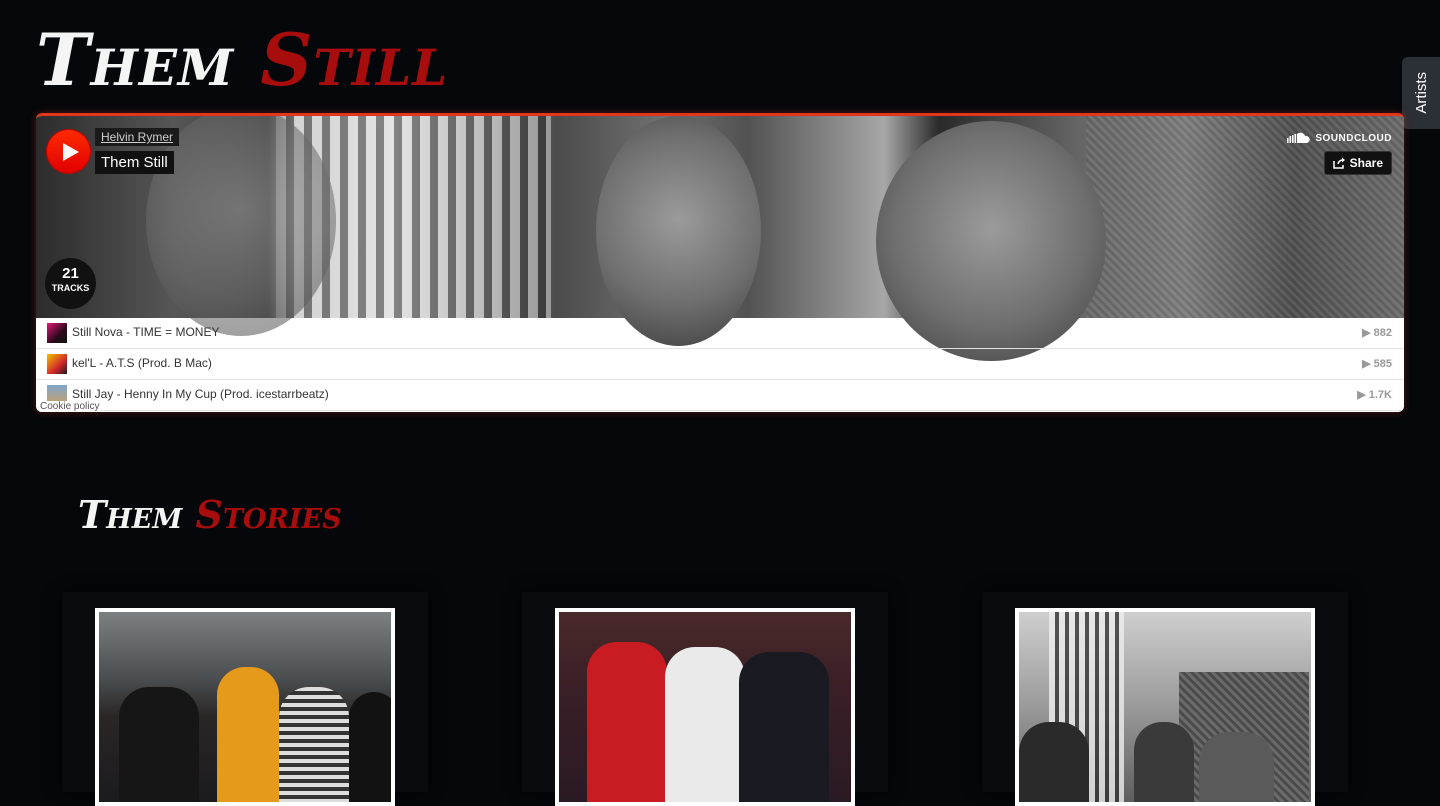 Image resolution: width=1440 pixels, height=806 pixels. I want to click on playlist-title: Them Still, so click(134, 162).